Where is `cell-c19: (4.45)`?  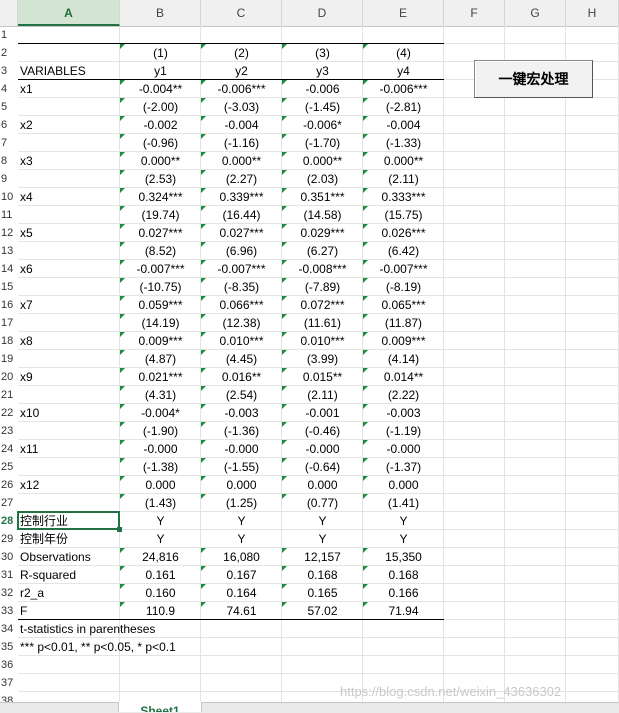
cell-c19: (4.45) is located at coordinates (241, 359).